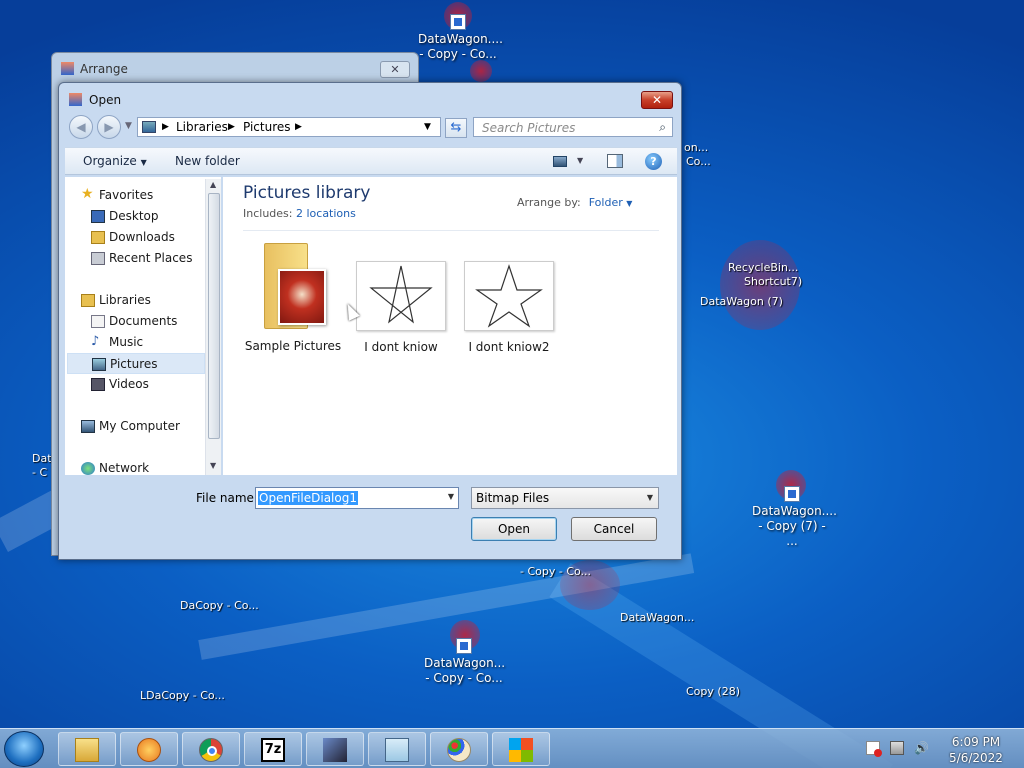 This screenshot has height=768, width=1024. Describe the element at coordinates (897, 748) in the screenshot. I see `network-tray-icon` at that location.